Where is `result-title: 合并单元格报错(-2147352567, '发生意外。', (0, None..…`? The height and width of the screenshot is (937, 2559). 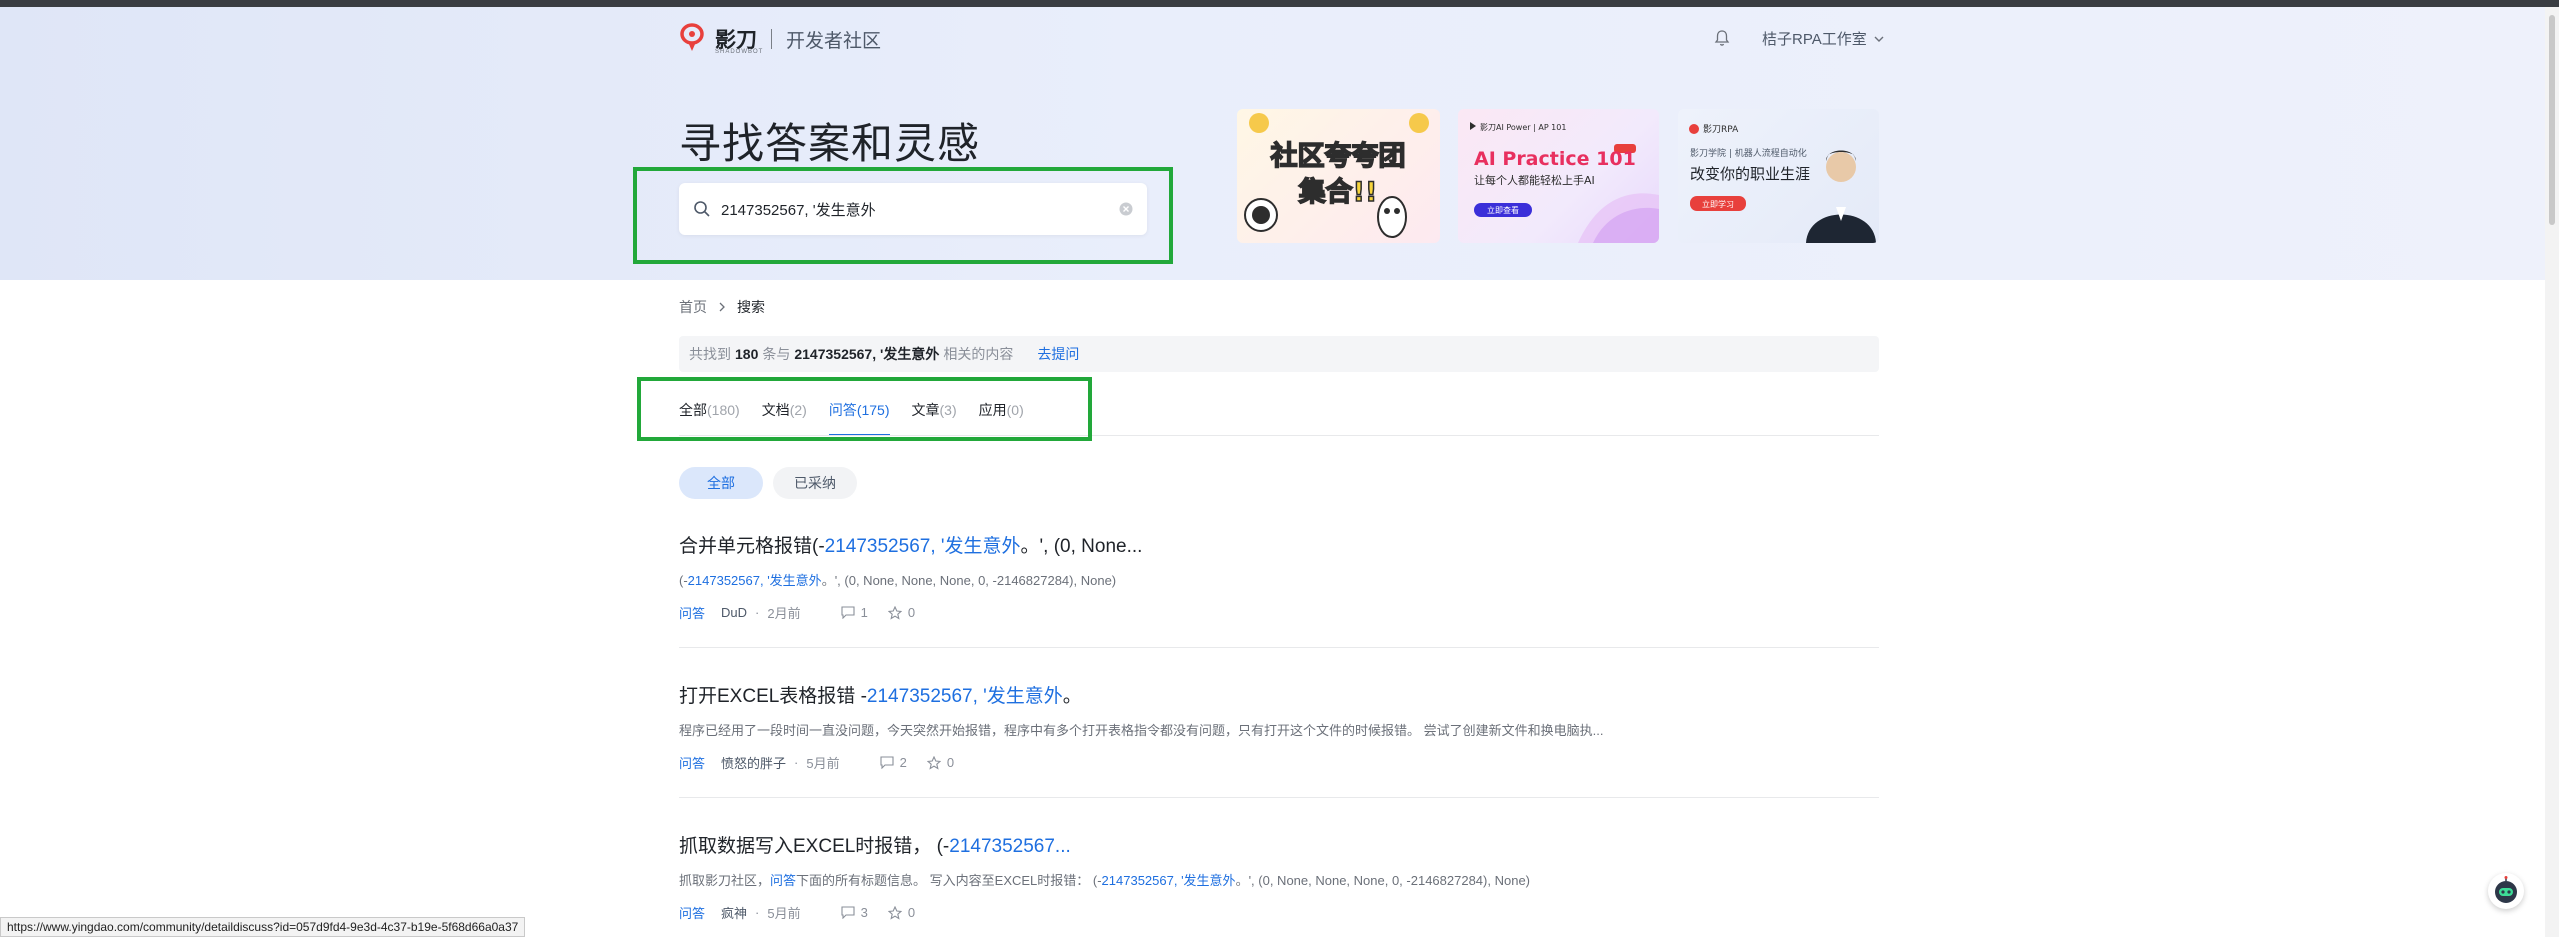
result-title: 合并单元格报错(-2147352567, '发生意外。', (0, None..… is located at coordinates (1279, 544).